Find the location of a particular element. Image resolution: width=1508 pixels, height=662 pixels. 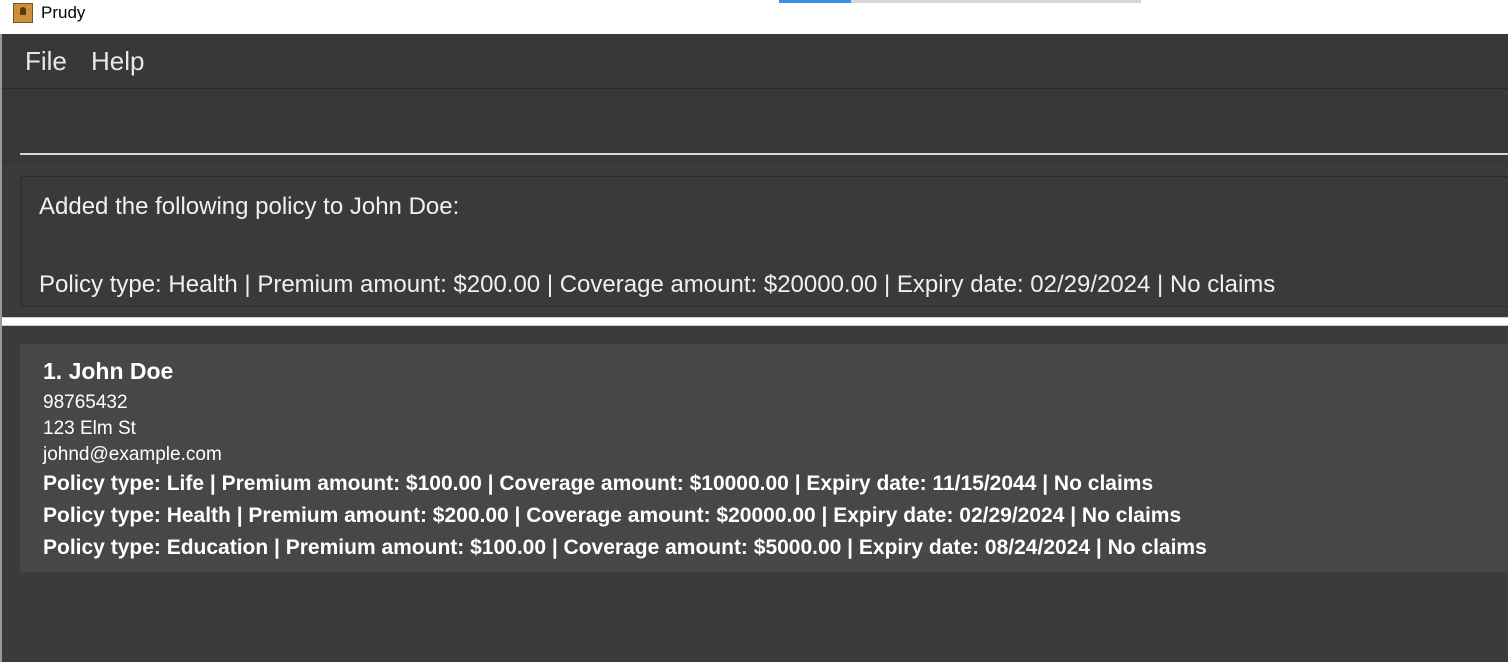

address-book-icon is located at coordinates (23, 13).